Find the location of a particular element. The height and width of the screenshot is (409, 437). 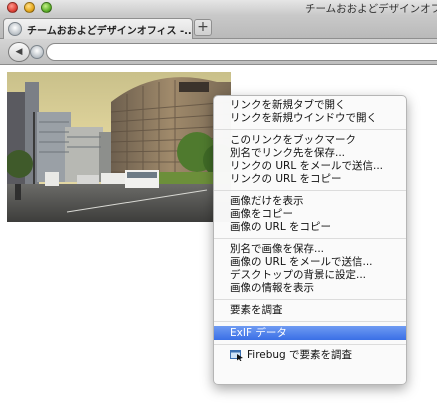

menu-item-bookmark-link: このリンクをブックマーク is located at coordinates (310, 140).